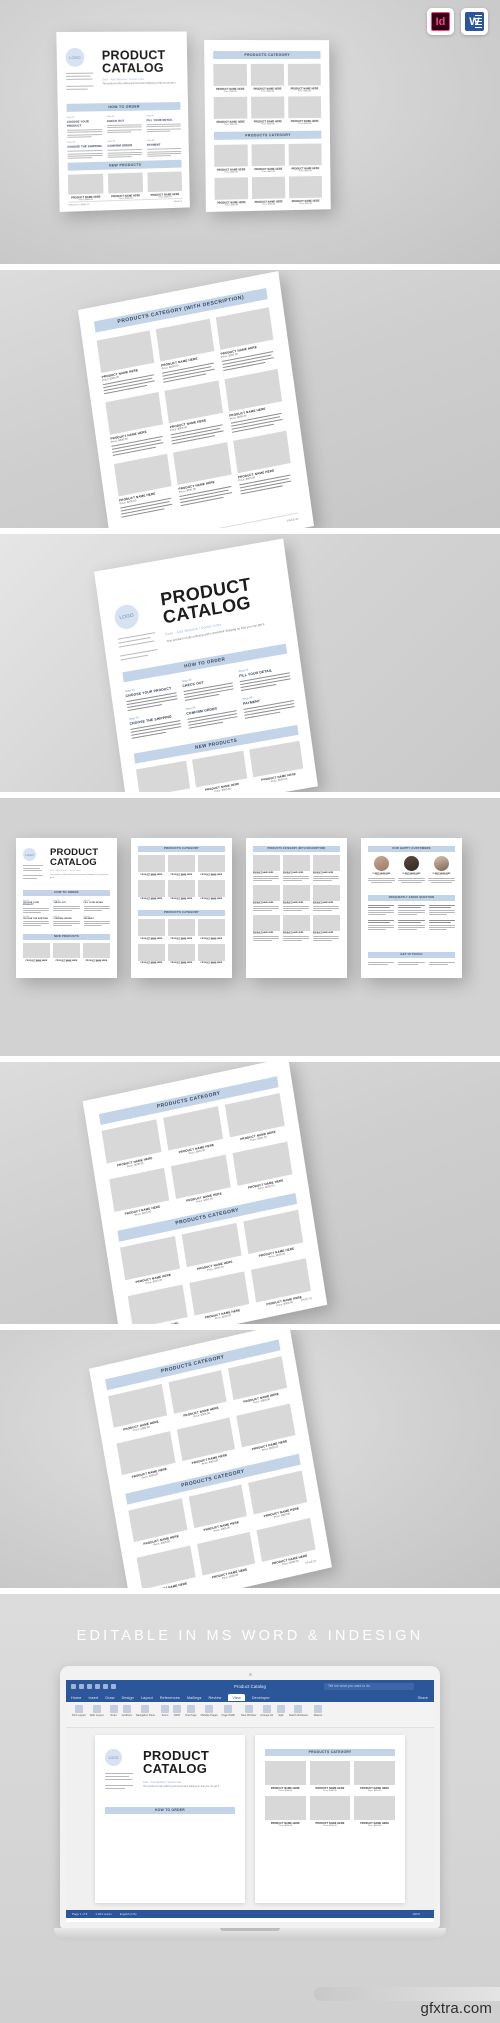 This screenshot has width=500, height=2023. I want to click on zoom-button: Zoom, so click(164, 1711).